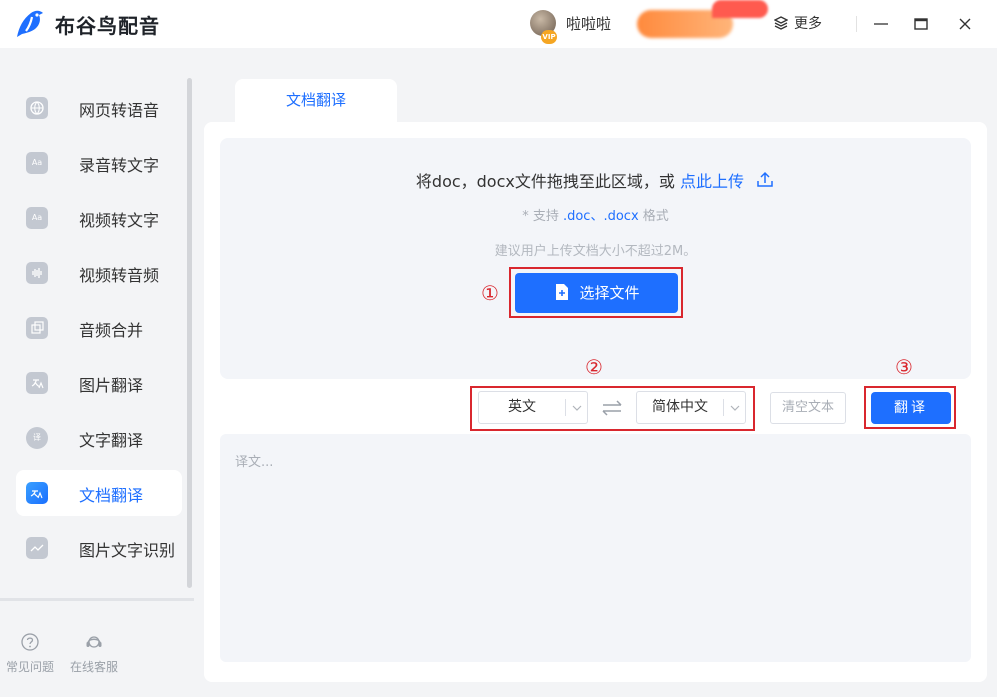  What do you see at coordinates (490, 293) in the screenshot?
I see `annotation-1: ①` at bounding box center [490, 293].